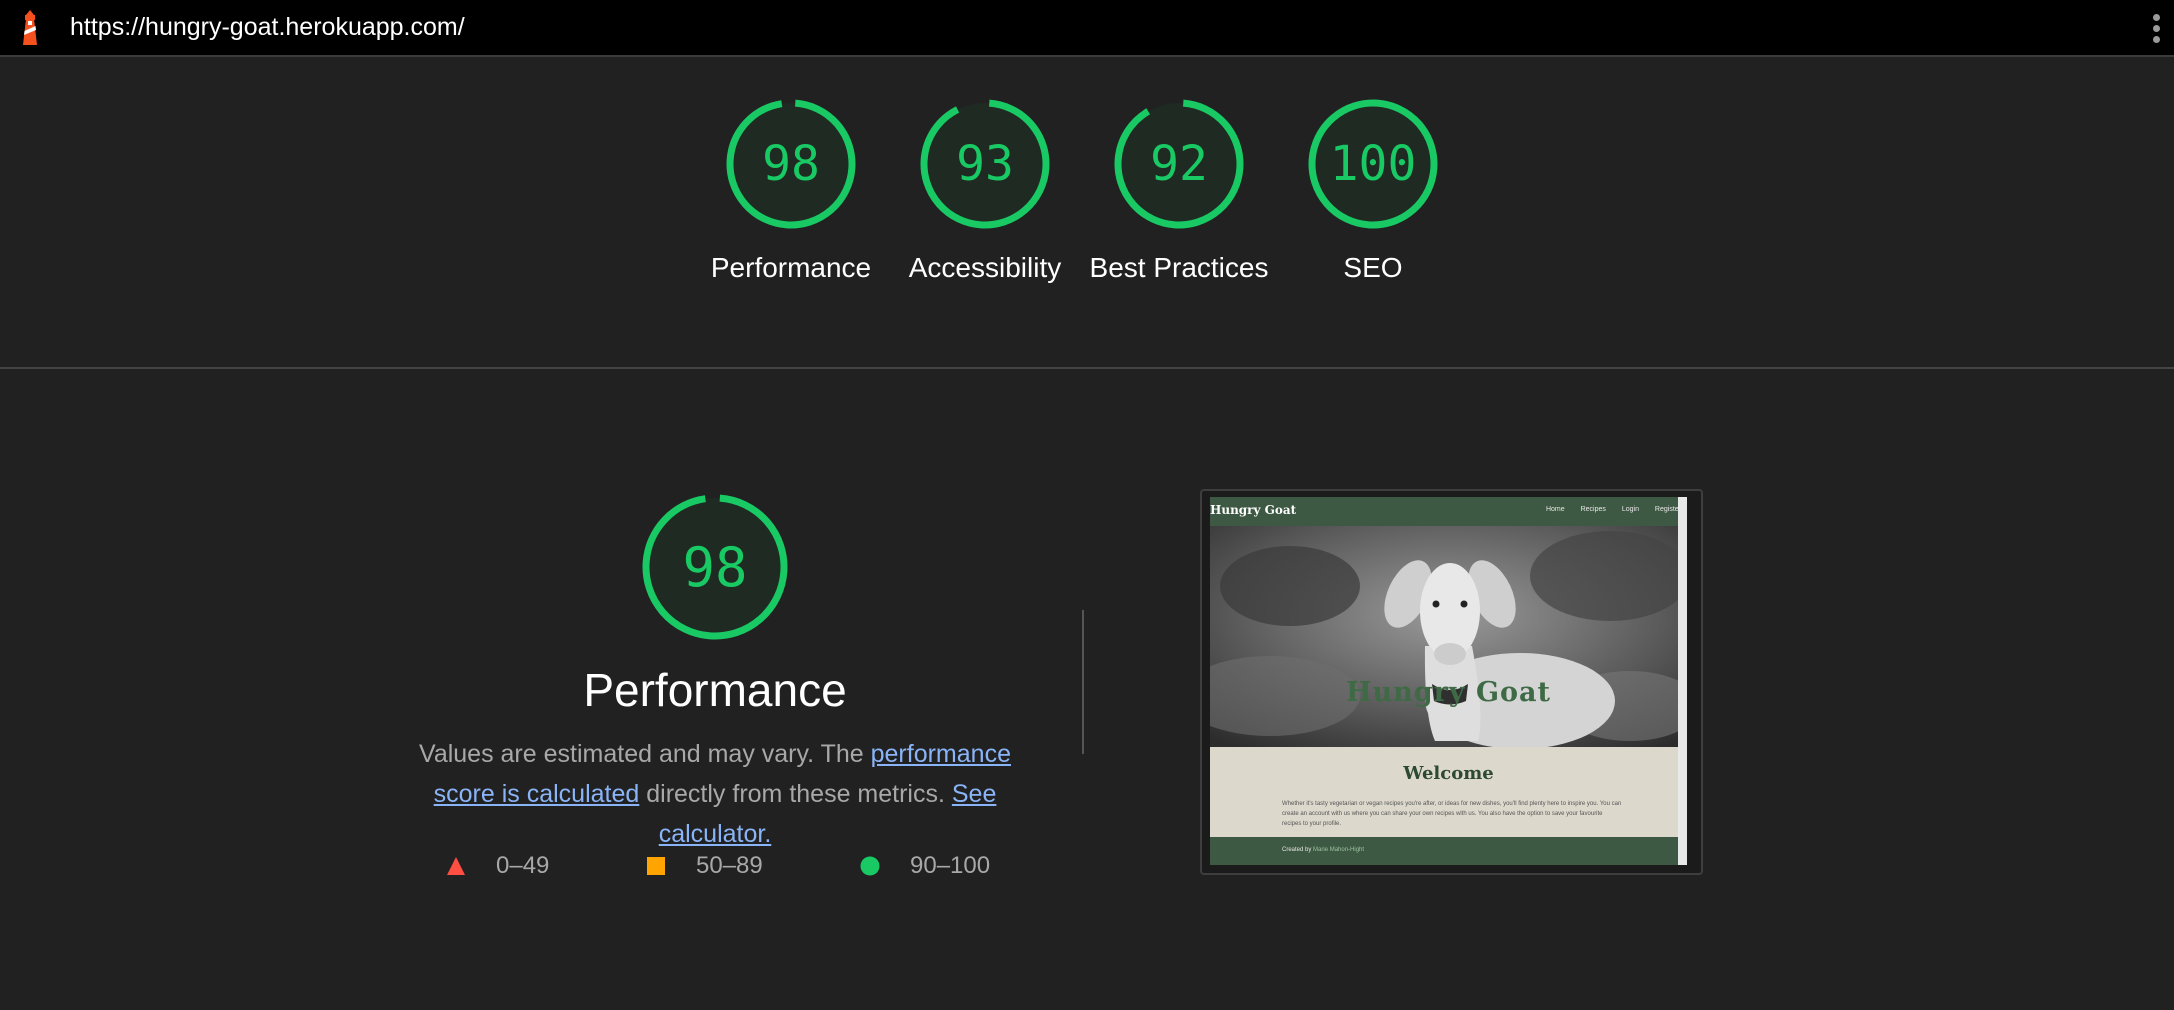 The width and height of the screenshot is (2174, 1010). What do you see at coordinates (1339, 850) in the screenshot?
I see `footer-author: Marie Mahon-Hight` at bounding box center [1339, 850].